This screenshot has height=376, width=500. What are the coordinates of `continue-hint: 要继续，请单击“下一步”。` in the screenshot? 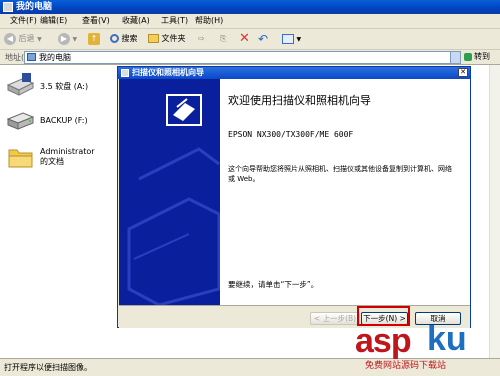 It's located at (273, 284).